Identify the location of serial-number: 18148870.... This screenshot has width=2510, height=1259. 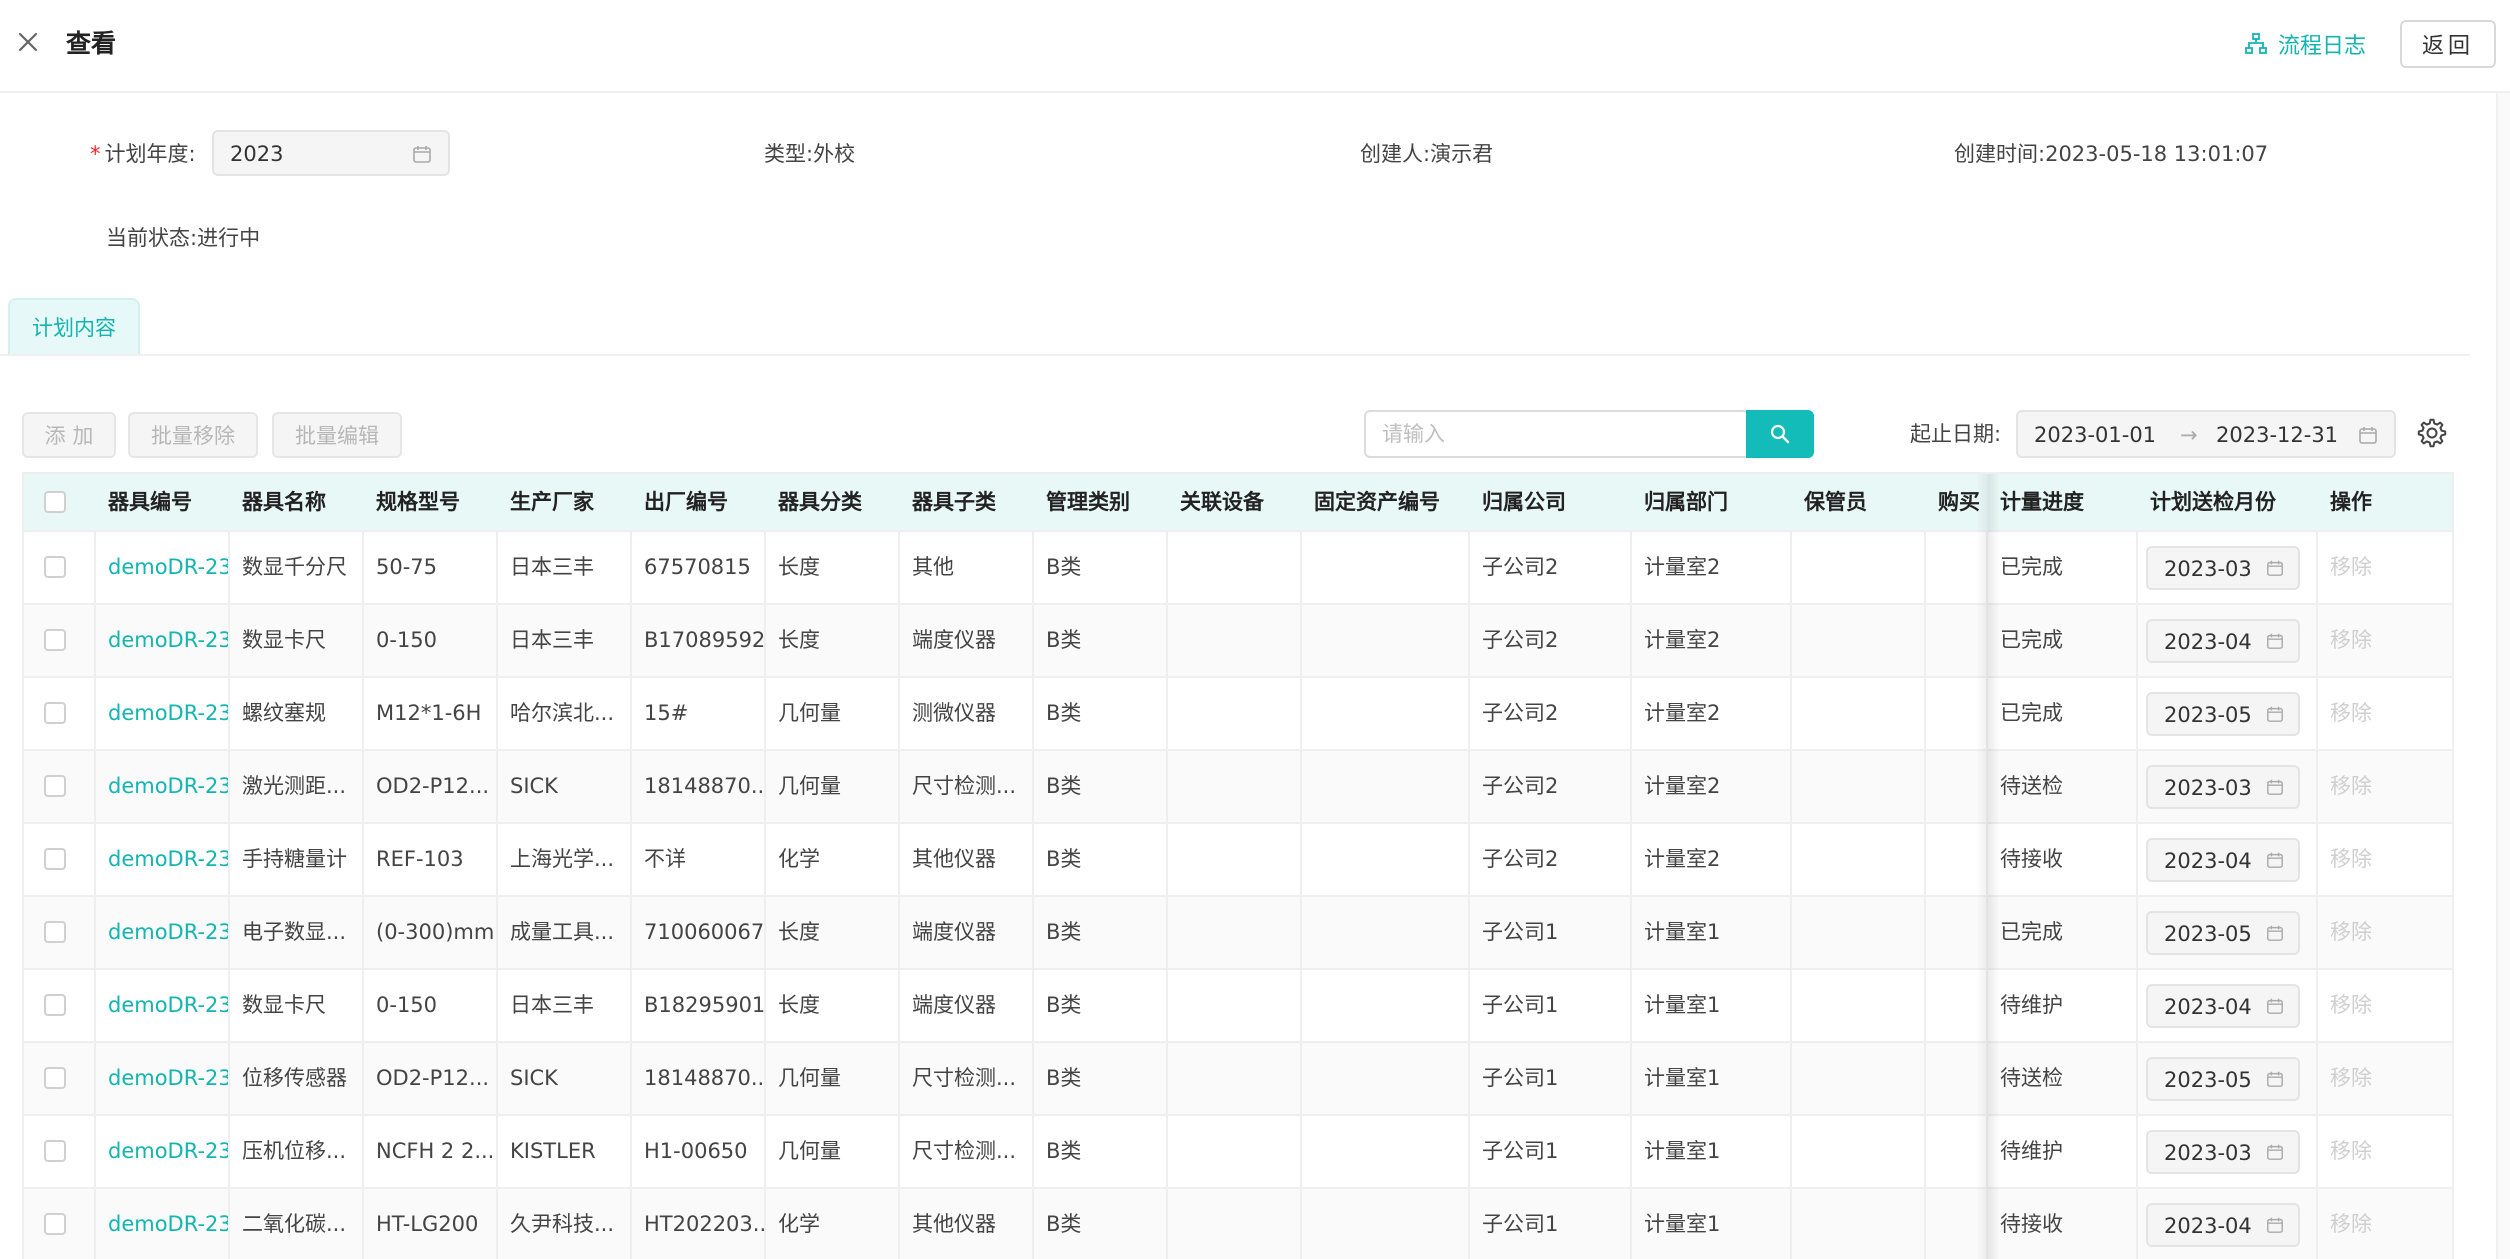
(699, 1078).